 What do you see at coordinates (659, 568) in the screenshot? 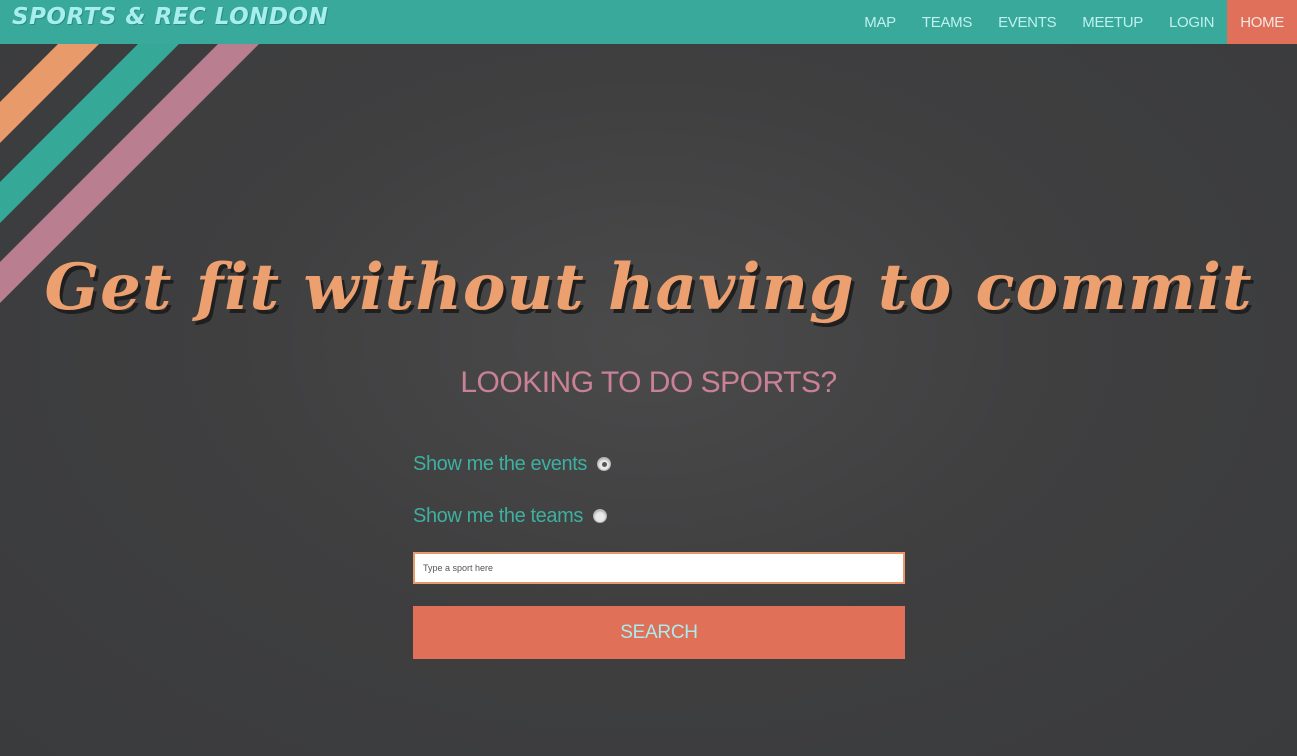
I see `sport-search-input` at bounding box center [659, 568].